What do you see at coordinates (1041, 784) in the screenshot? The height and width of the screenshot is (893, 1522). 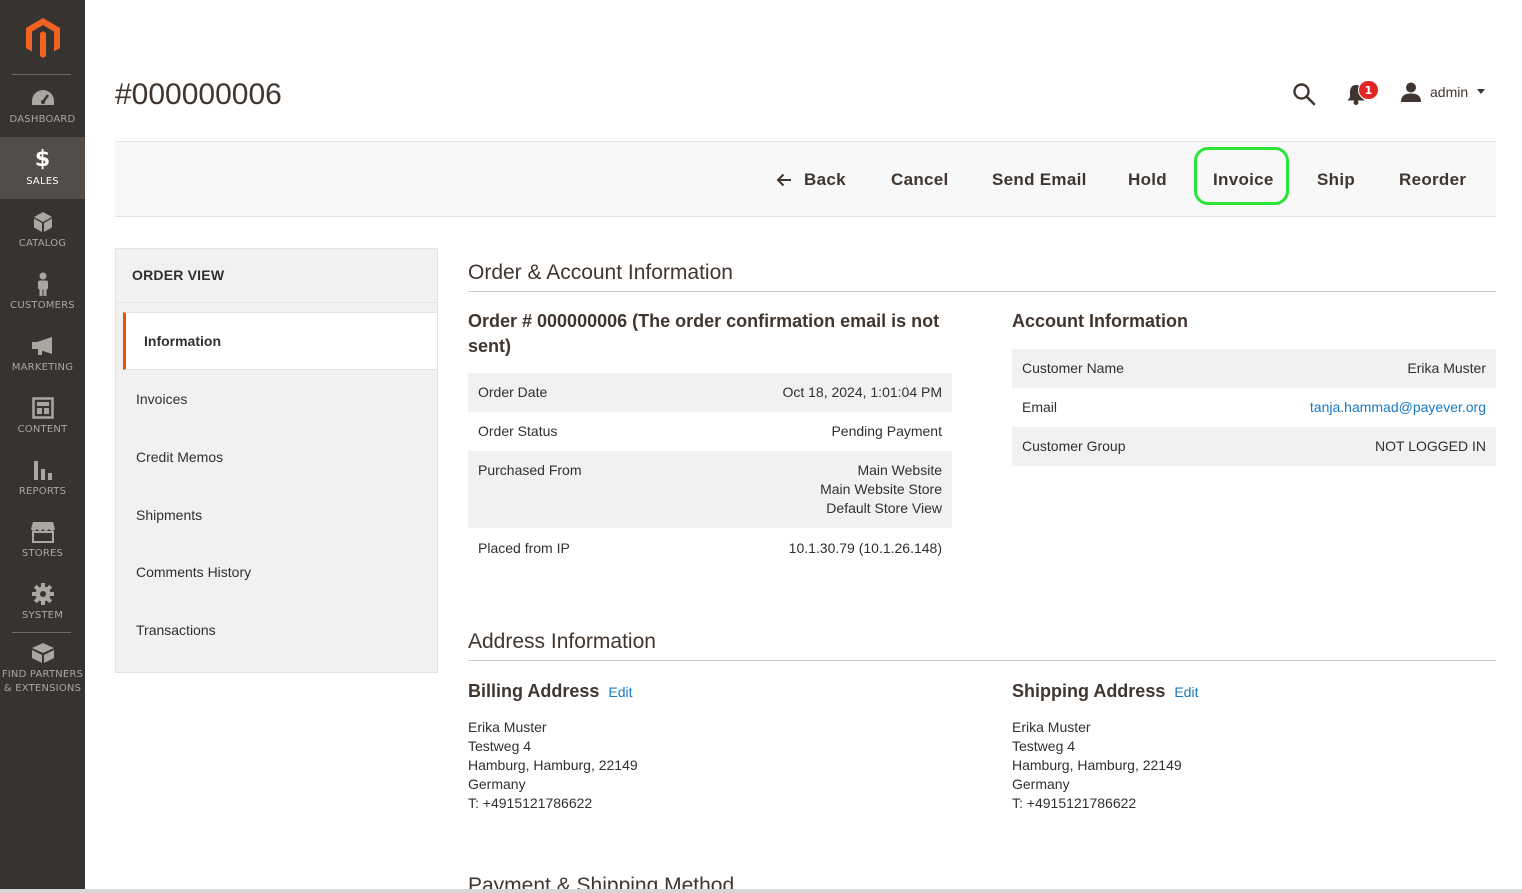 I see `shipping-country: Germany` at bounding box center [1041, 784].